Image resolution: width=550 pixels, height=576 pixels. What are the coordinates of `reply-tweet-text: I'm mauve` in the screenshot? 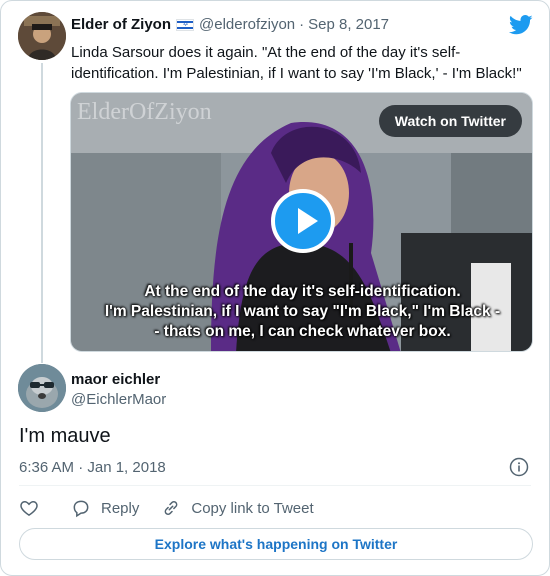 It's located at (65, 436).